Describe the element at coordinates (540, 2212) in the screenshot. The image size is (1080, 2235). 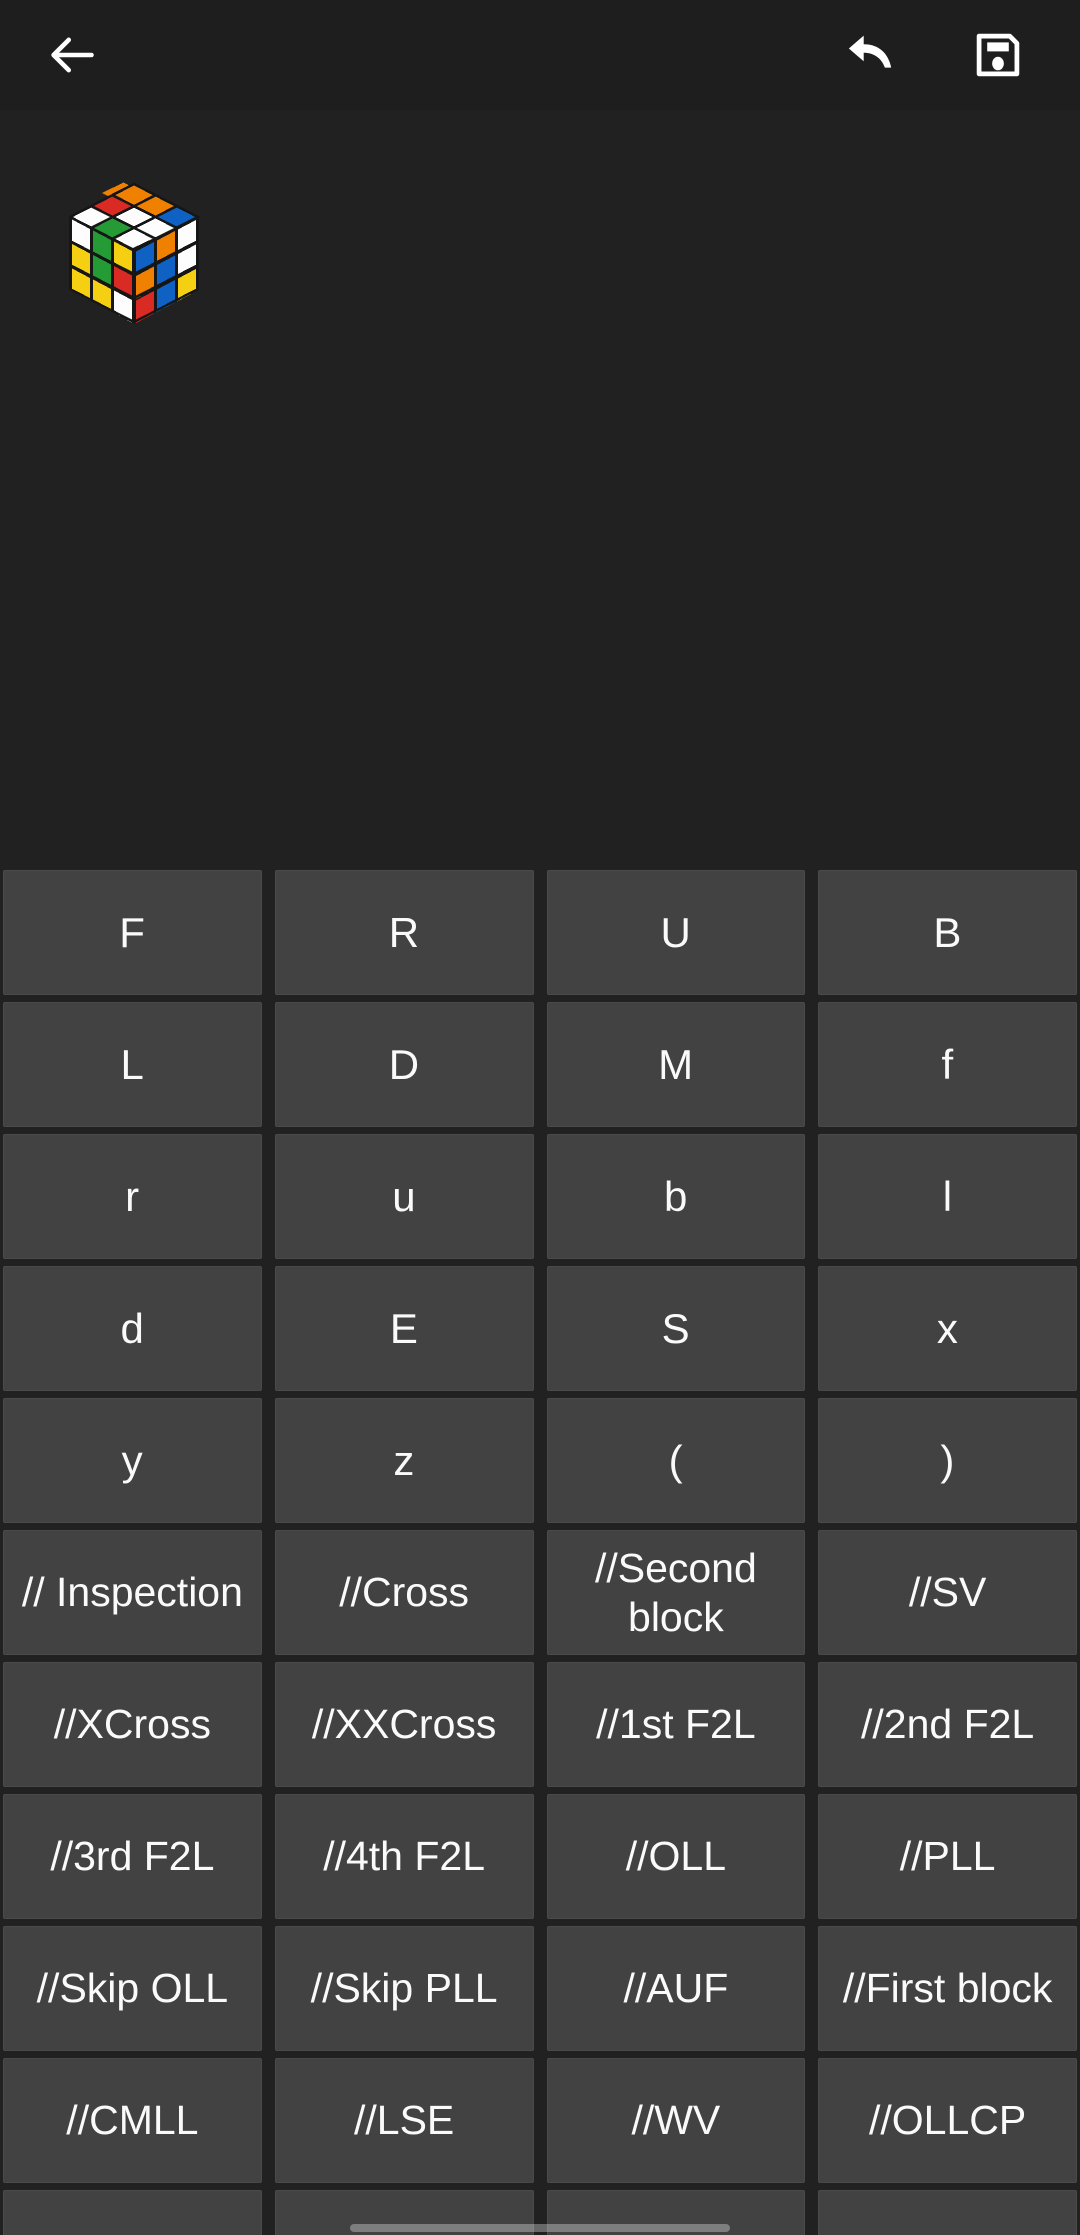
I see `key-row: //2nd, 3rd` at that location.